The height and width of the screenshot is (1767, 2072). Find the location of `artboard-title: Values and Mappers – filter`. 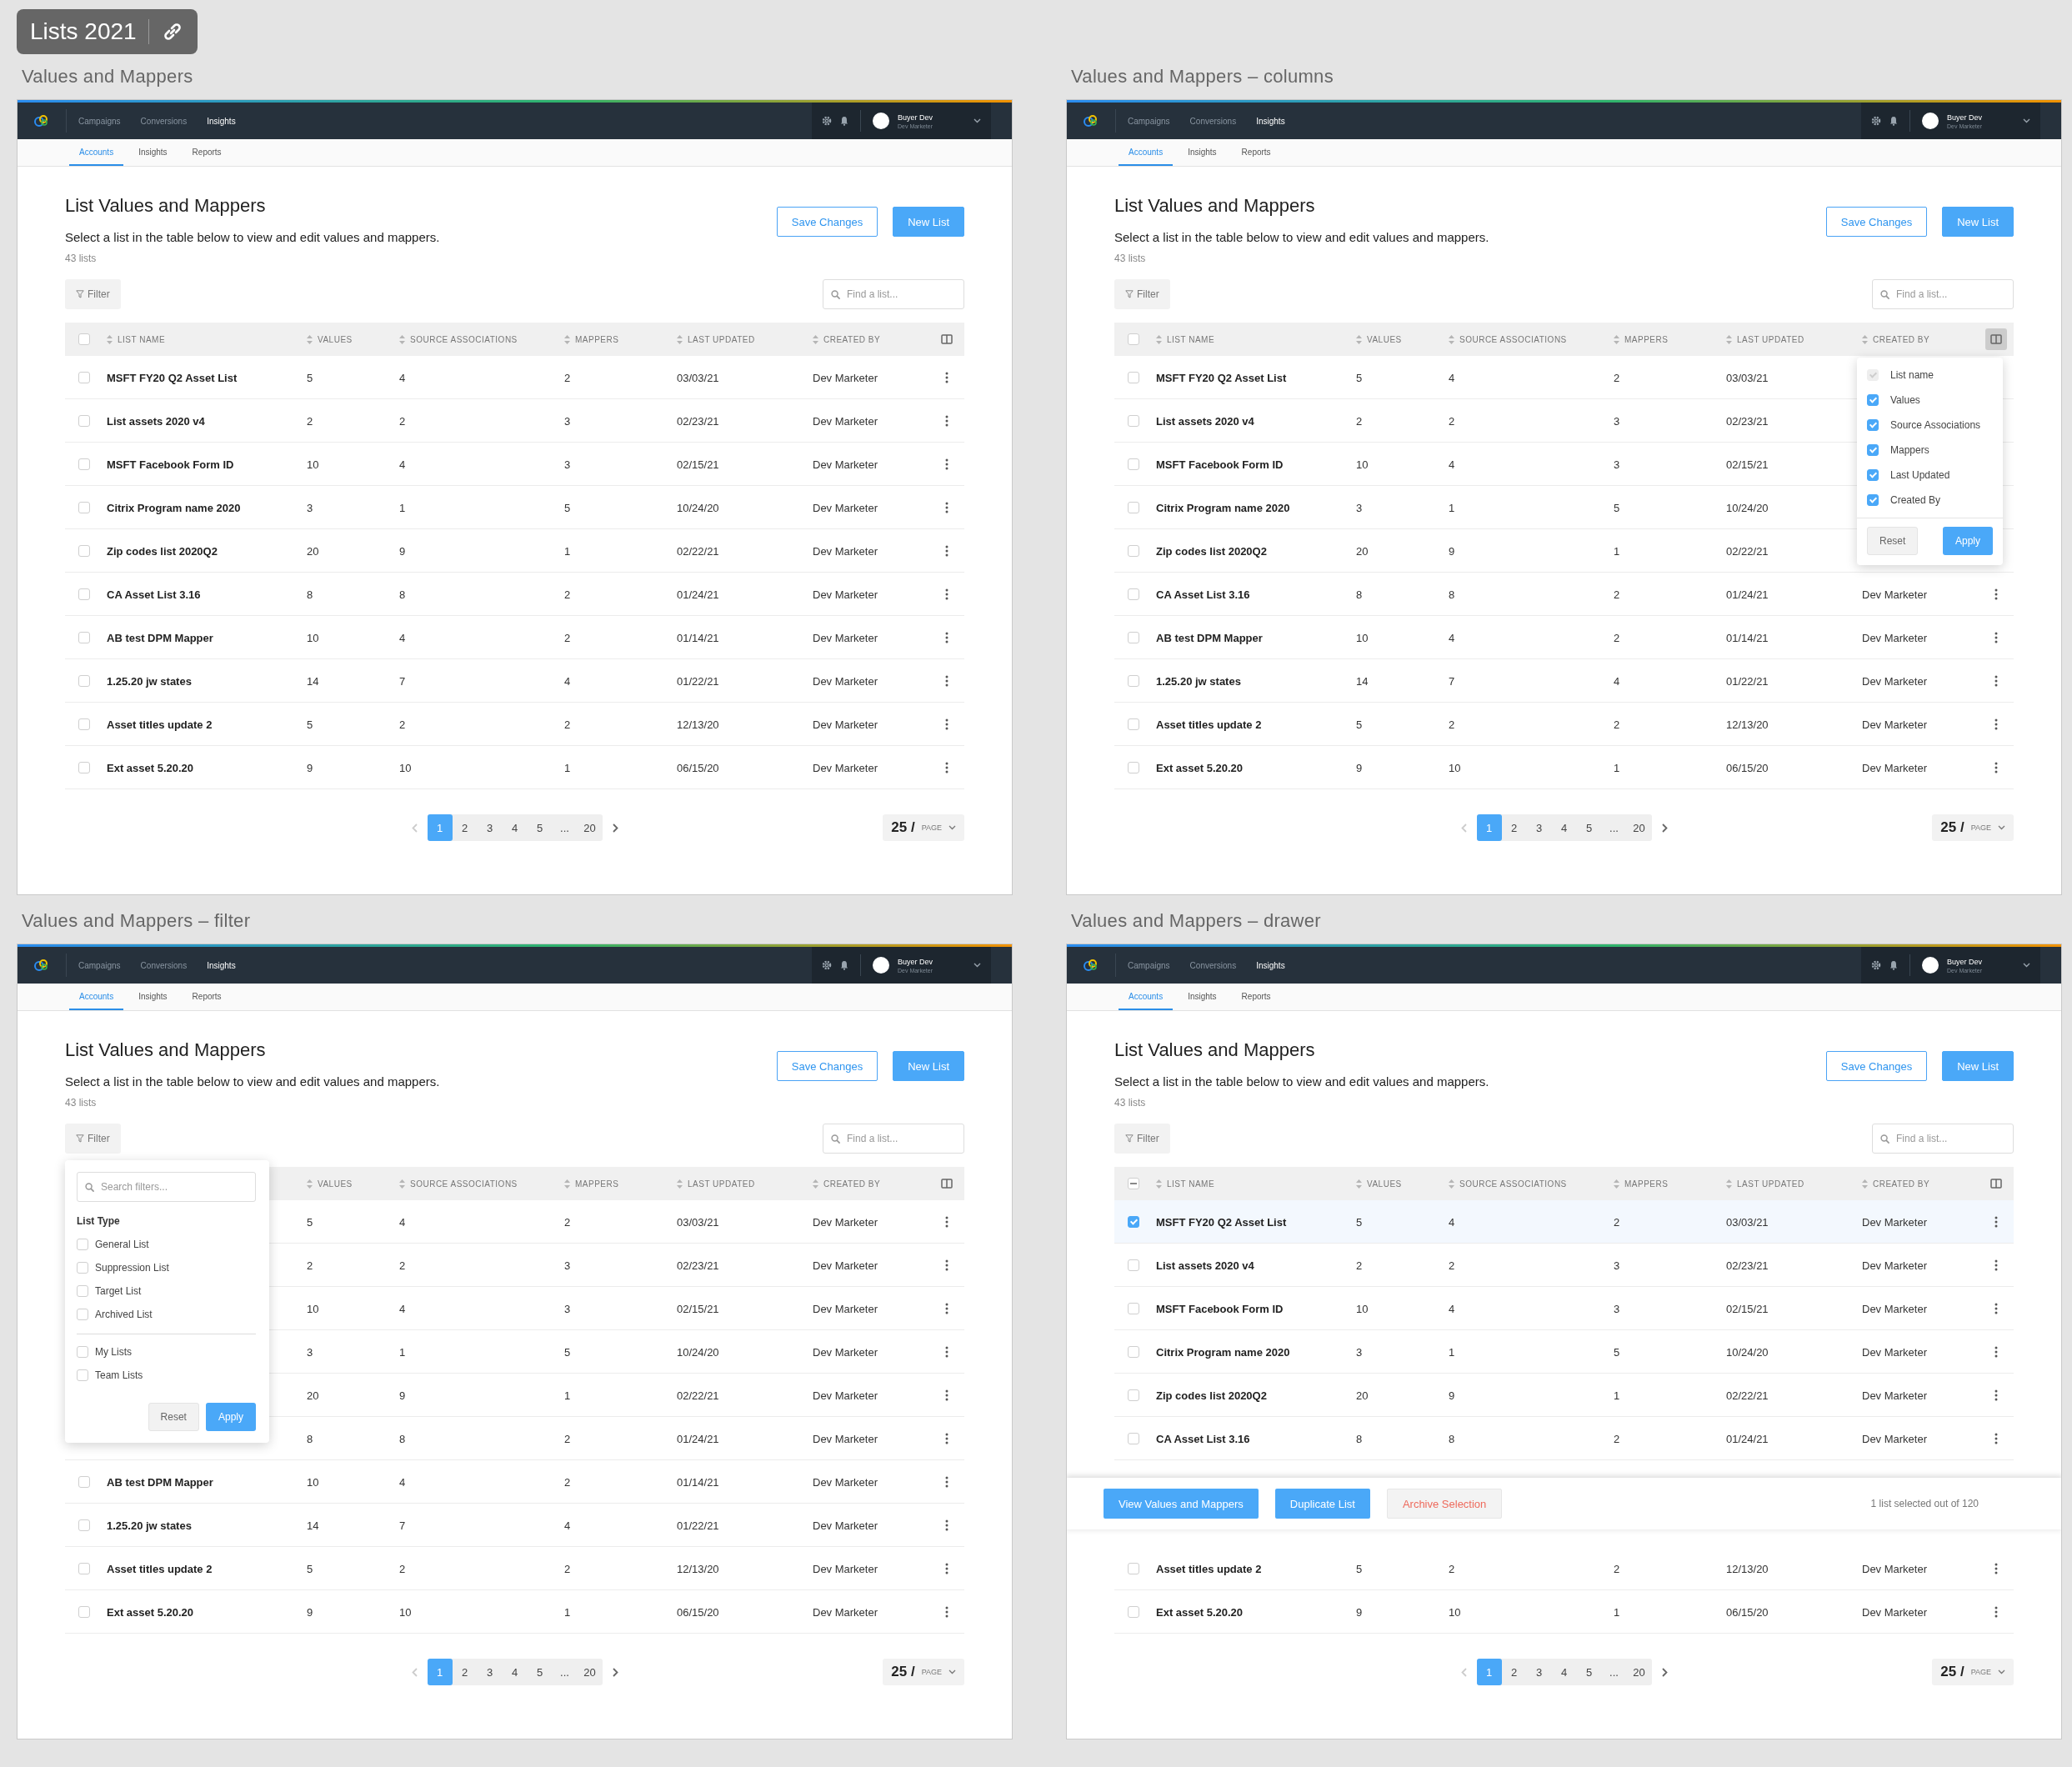

artboard-title: Values and Mappers – filter is located at coordinates (137, 921).